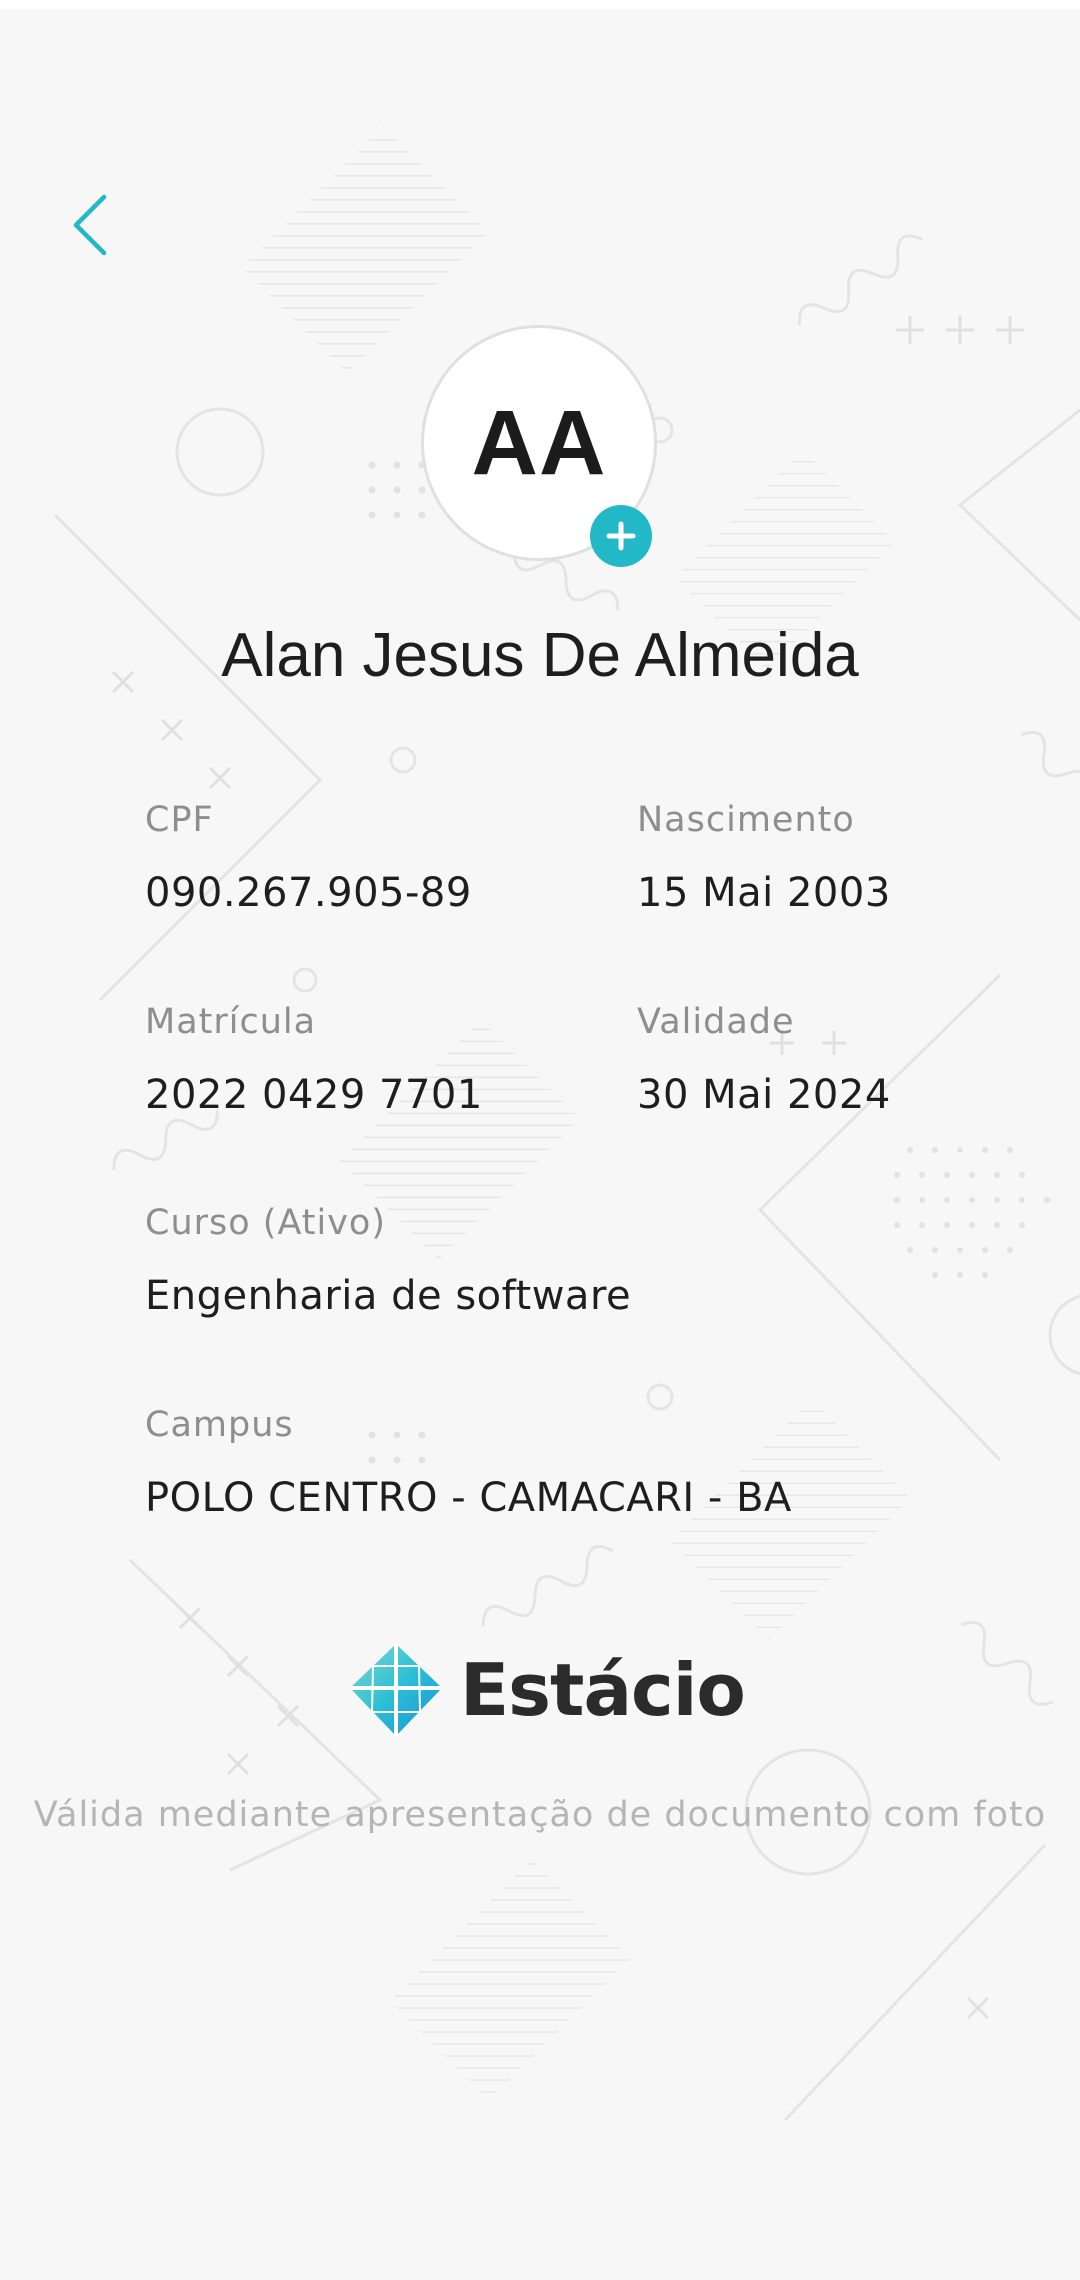 This screenshot has width=1080, height=2280. Describe the element at coordinates (764, 1095) in the screenshot. I see `validity-value: 30 Mai 2024` at that location.